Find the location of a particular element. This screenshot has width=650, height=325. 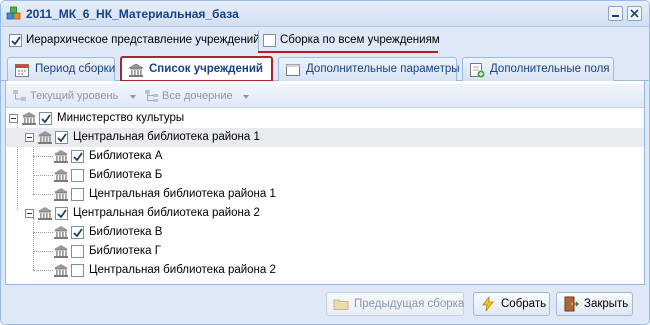

close-window-button is located at coordinates (634, 13).